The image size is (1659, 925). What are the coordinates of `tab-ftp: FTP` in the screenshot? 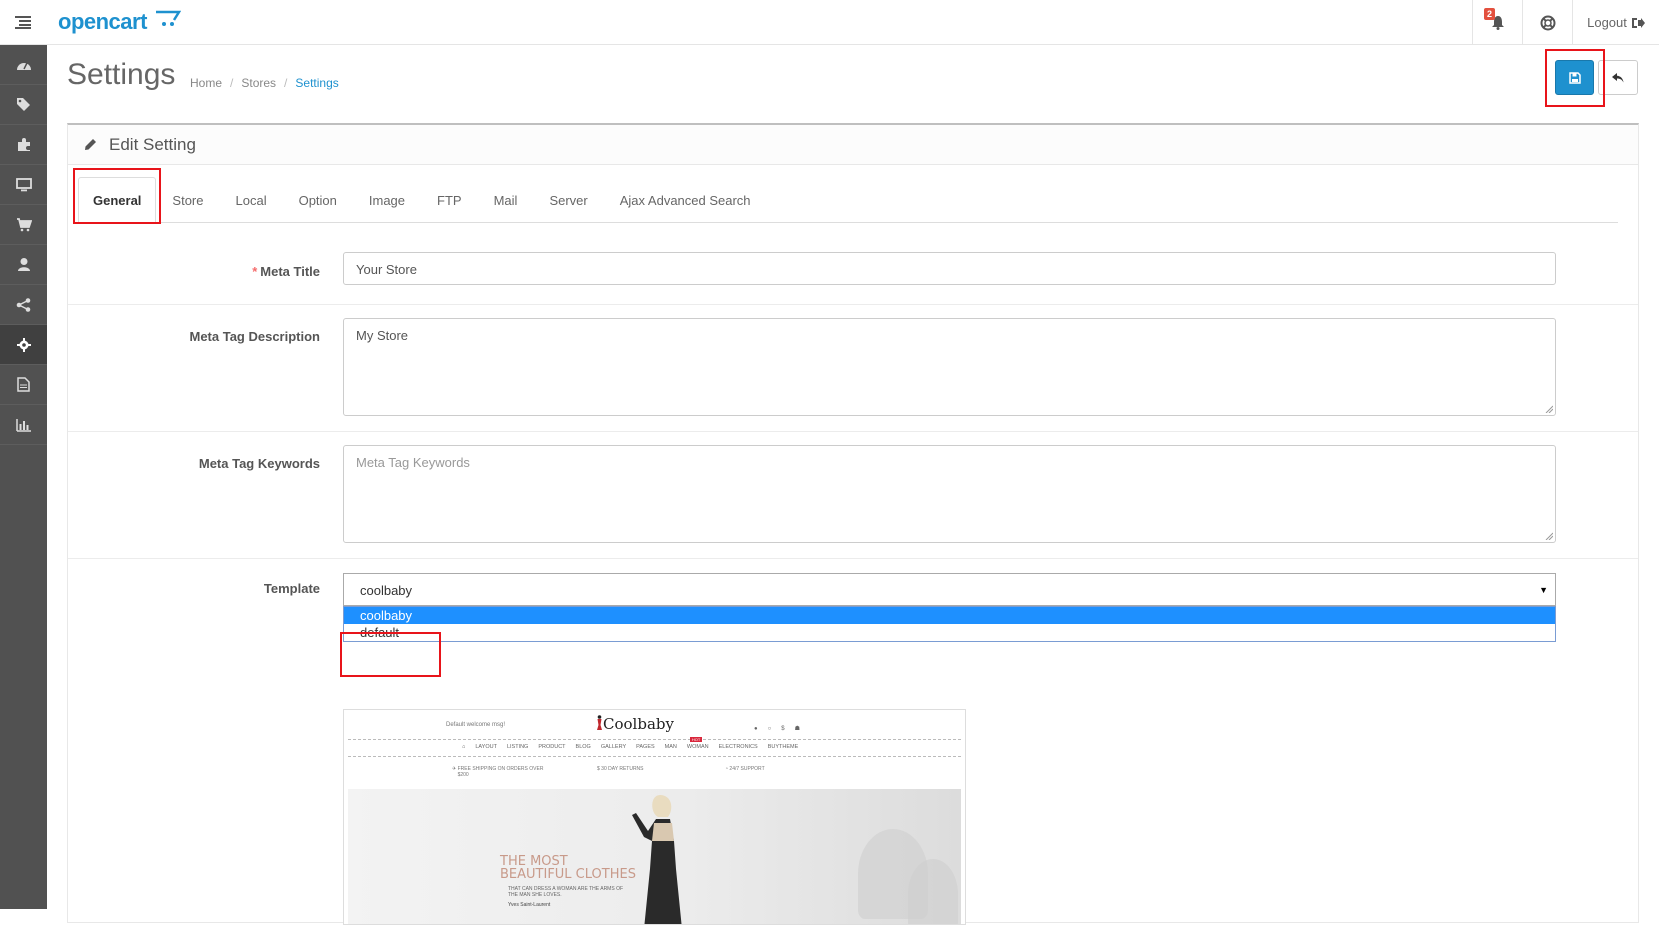 It's located at (449, 200).